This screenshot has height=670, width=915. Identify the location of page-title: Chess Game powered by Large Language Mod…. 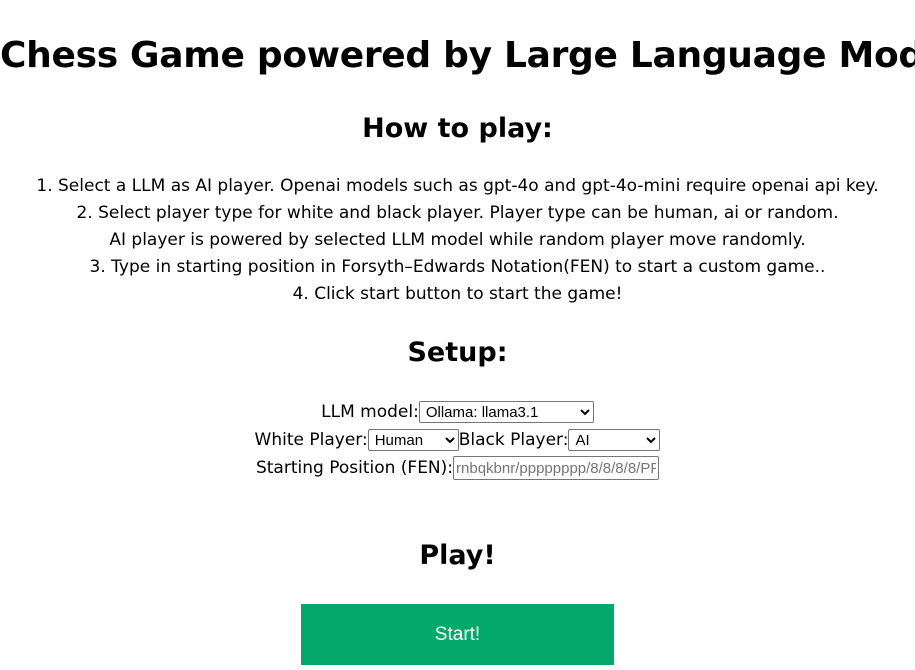
(457, 55).